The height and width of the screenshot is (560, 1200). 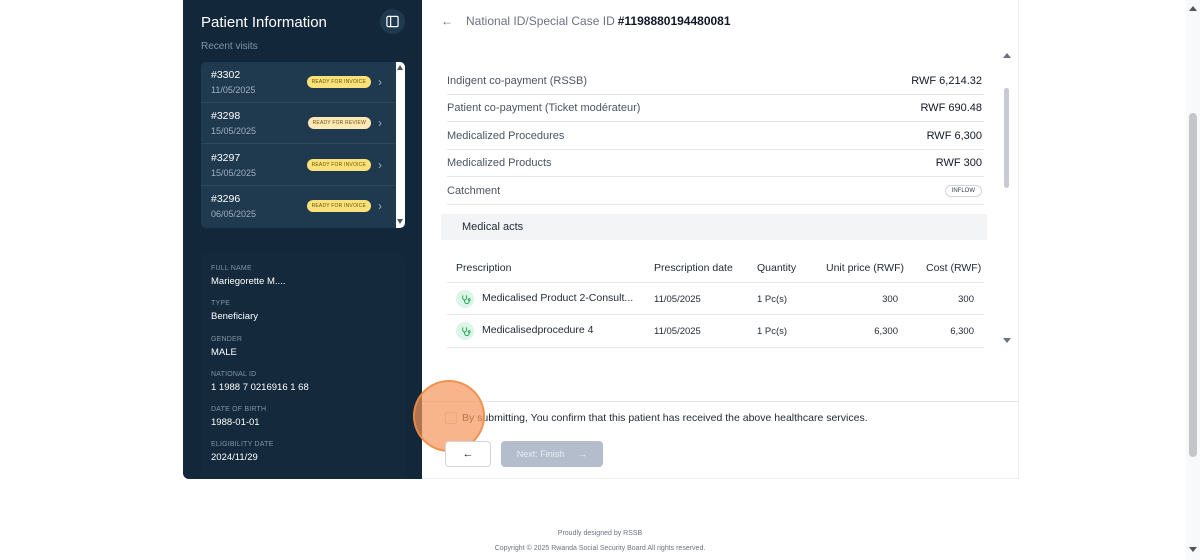 I want to click on field-type: TYPE Beneficiary, so click(x=234, y=311).